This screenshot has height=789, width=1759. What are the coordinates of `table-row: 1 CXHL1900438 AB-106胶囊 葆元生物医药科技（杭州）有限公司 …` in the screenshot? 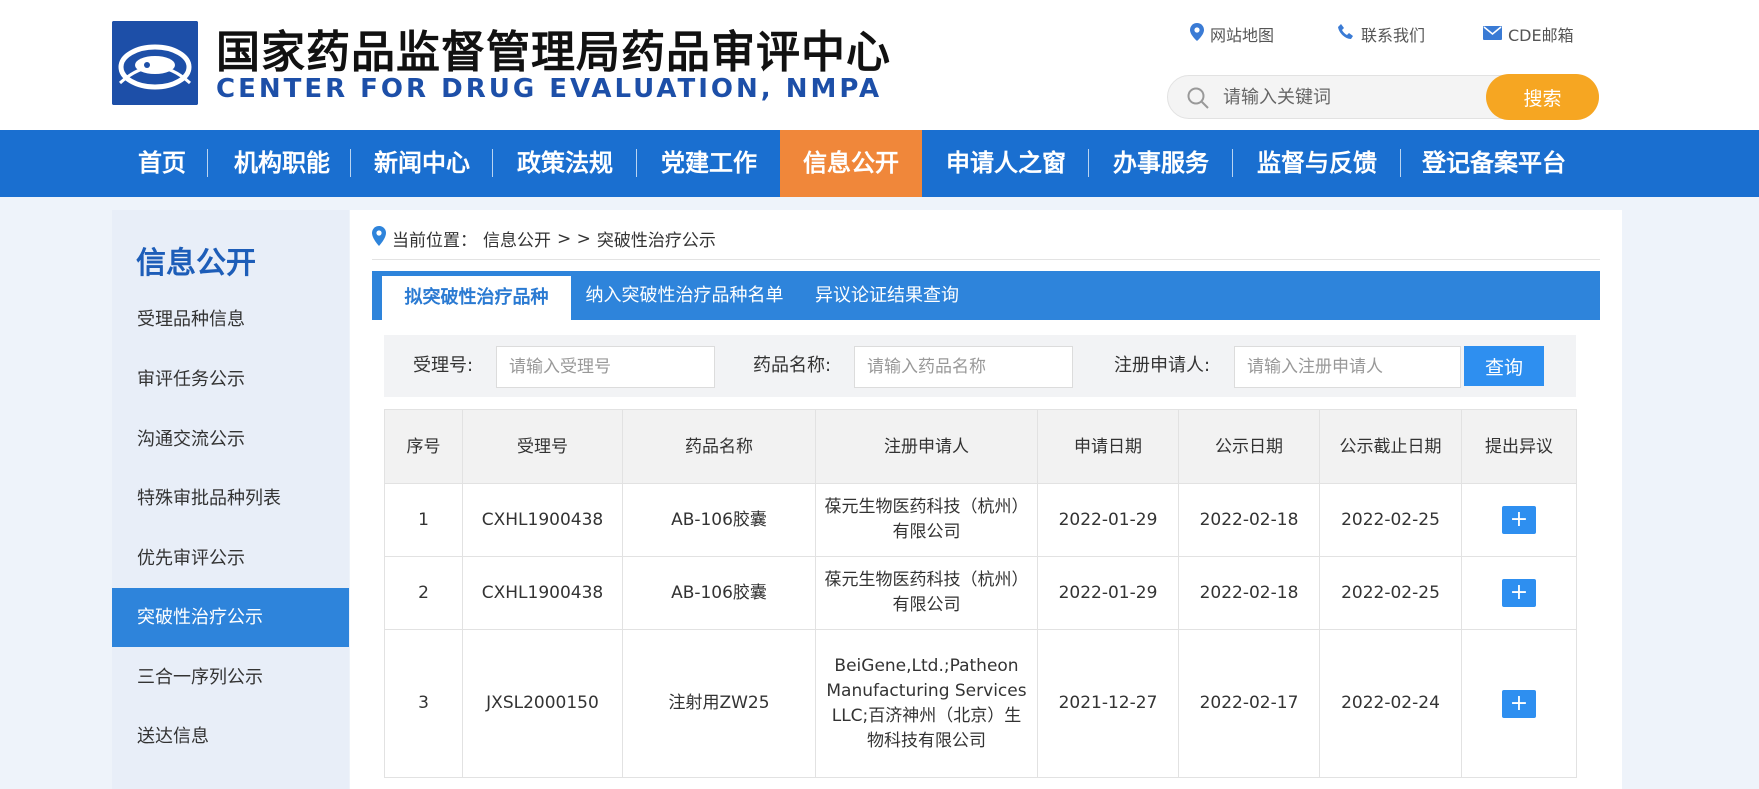 It's located at (980, 520).